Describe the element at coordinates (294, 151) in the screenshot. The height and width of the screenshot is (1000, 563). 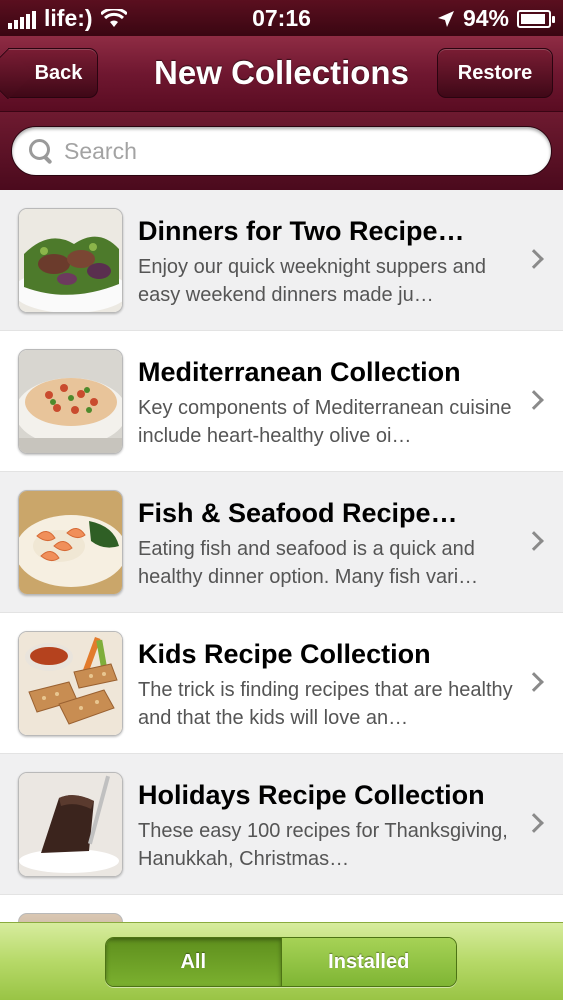
I see `search-input` at that location.